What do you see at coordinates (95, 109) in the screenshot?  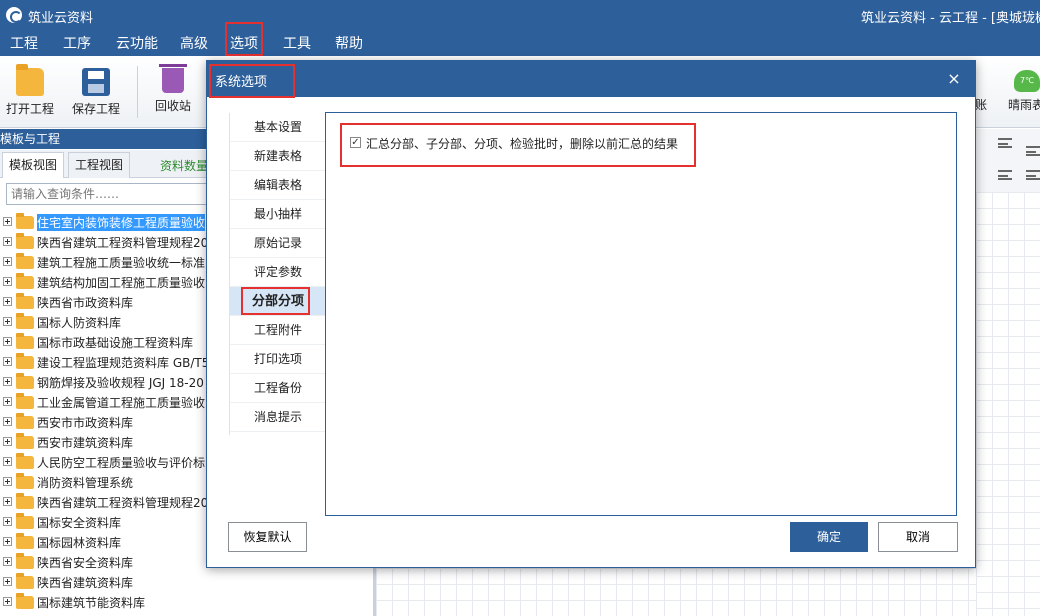 I see `save-project-label: 保存工程` at bounding box center [95, 109].